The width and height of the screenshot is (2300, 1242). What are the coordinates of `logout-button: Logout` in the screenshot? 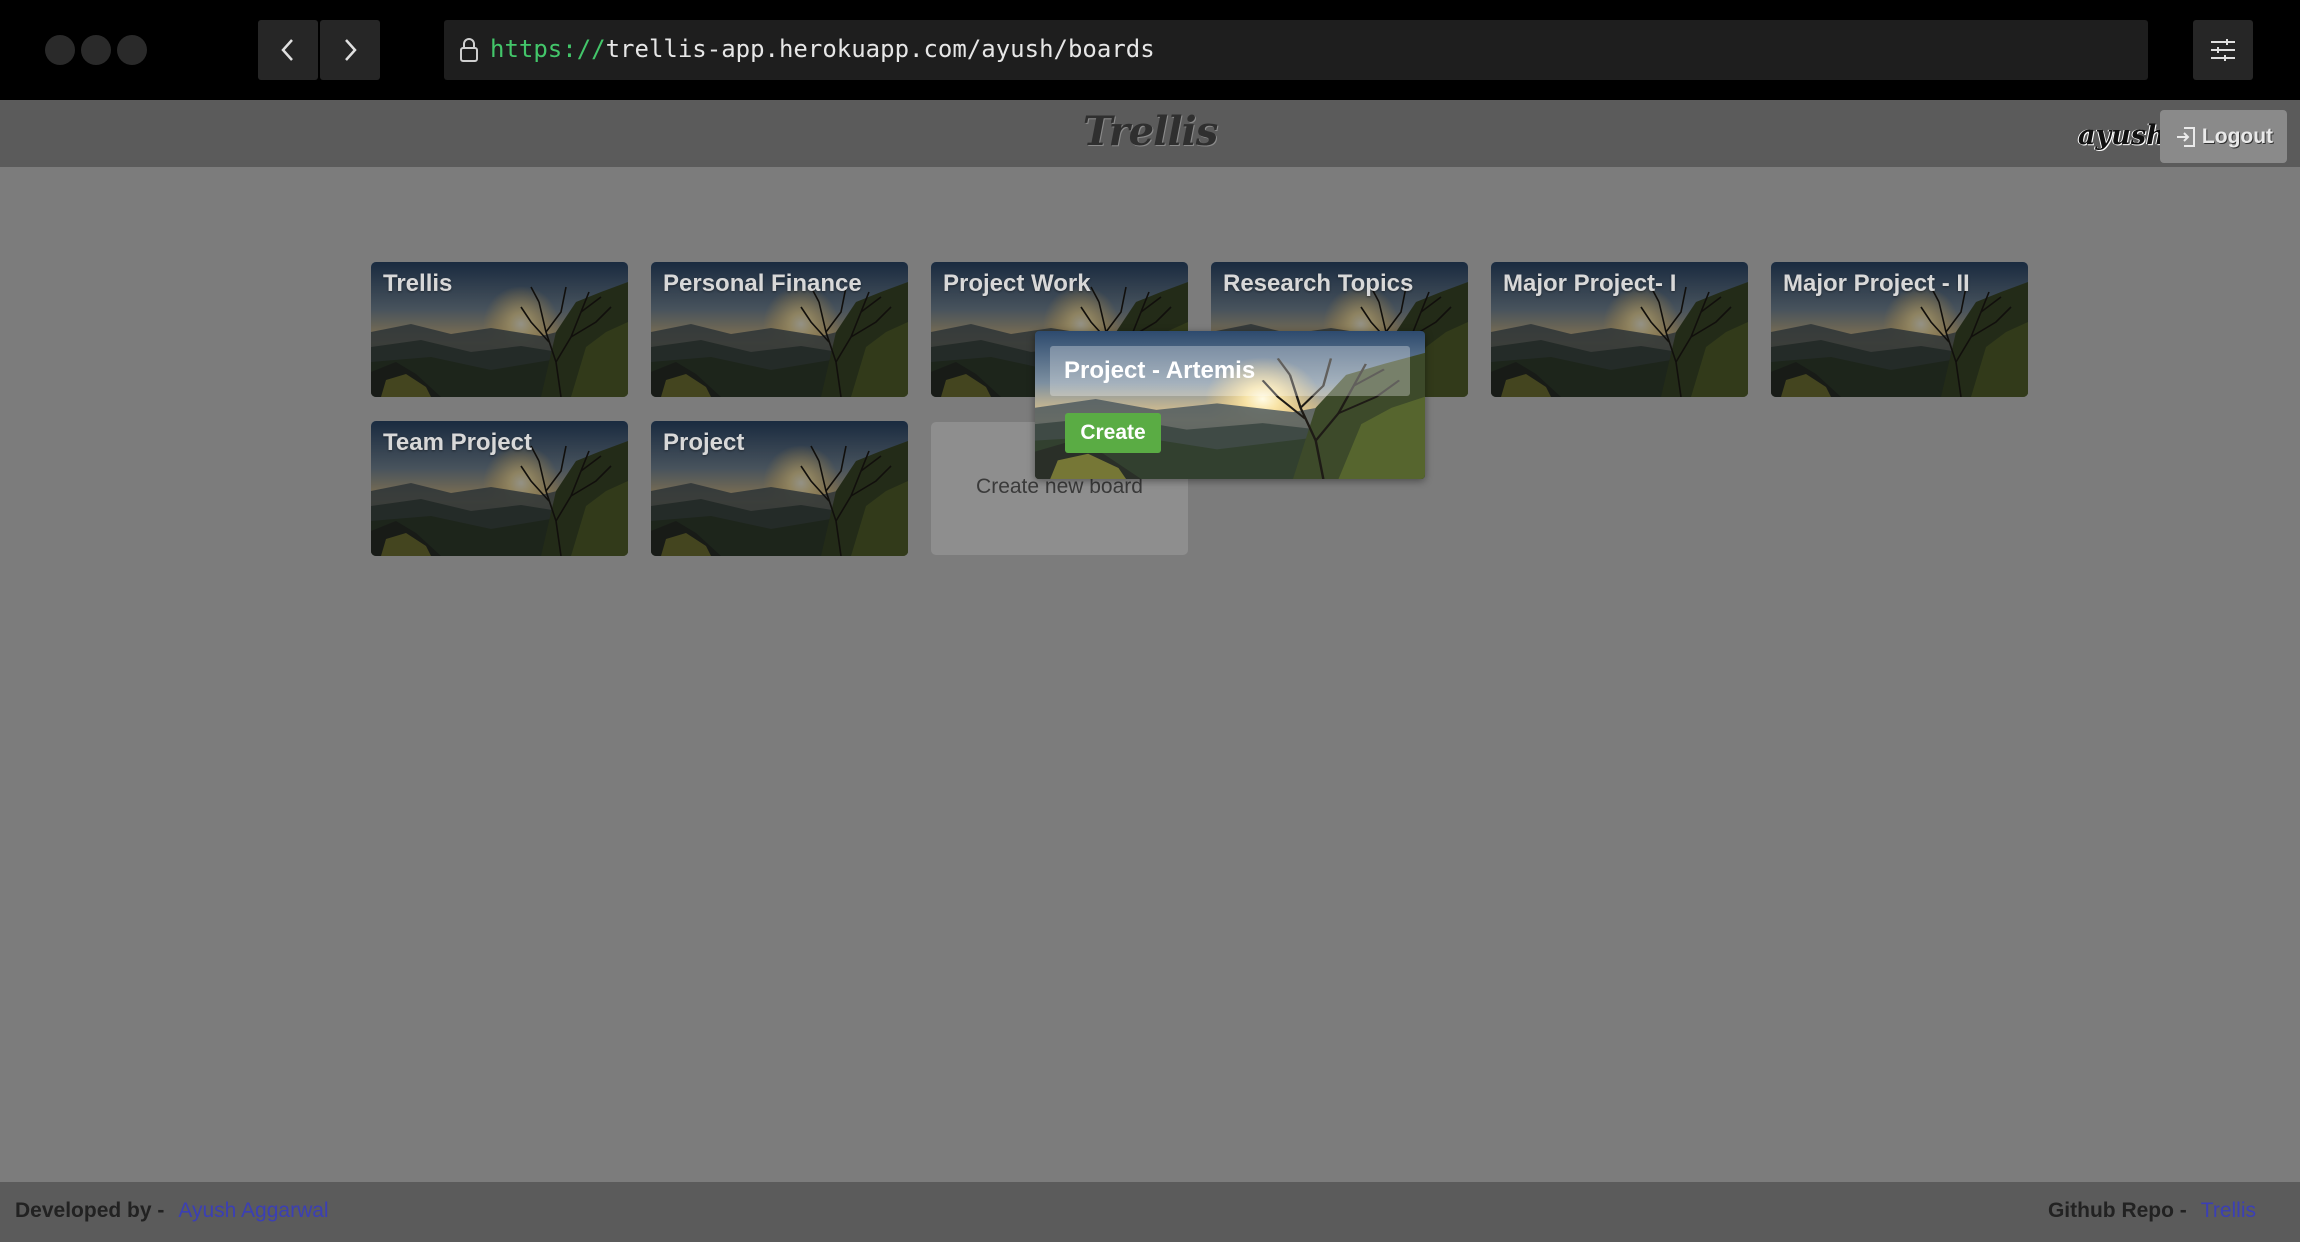 It's located at (2223, 136).